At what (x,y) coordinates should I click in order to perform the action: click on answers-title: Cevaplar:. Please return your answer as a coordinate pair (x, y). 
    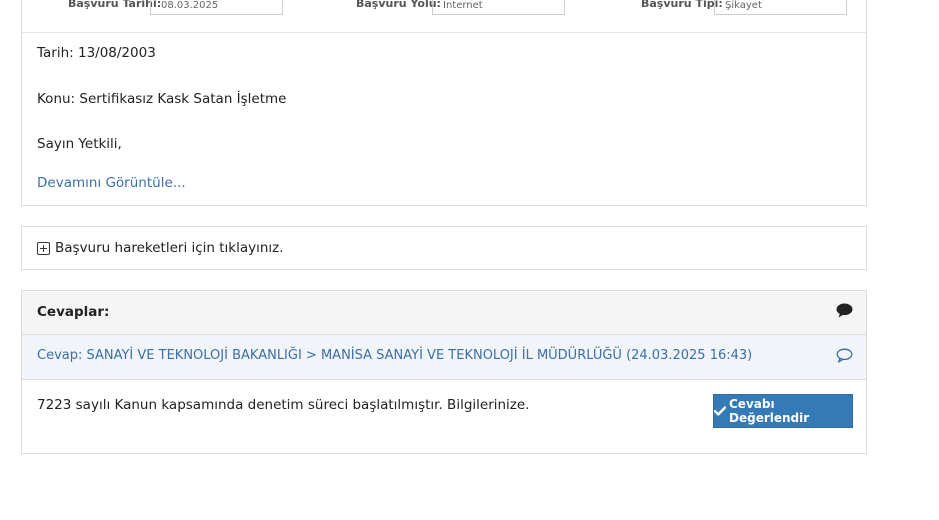
    Looking at the image, I should click on (73, 312).